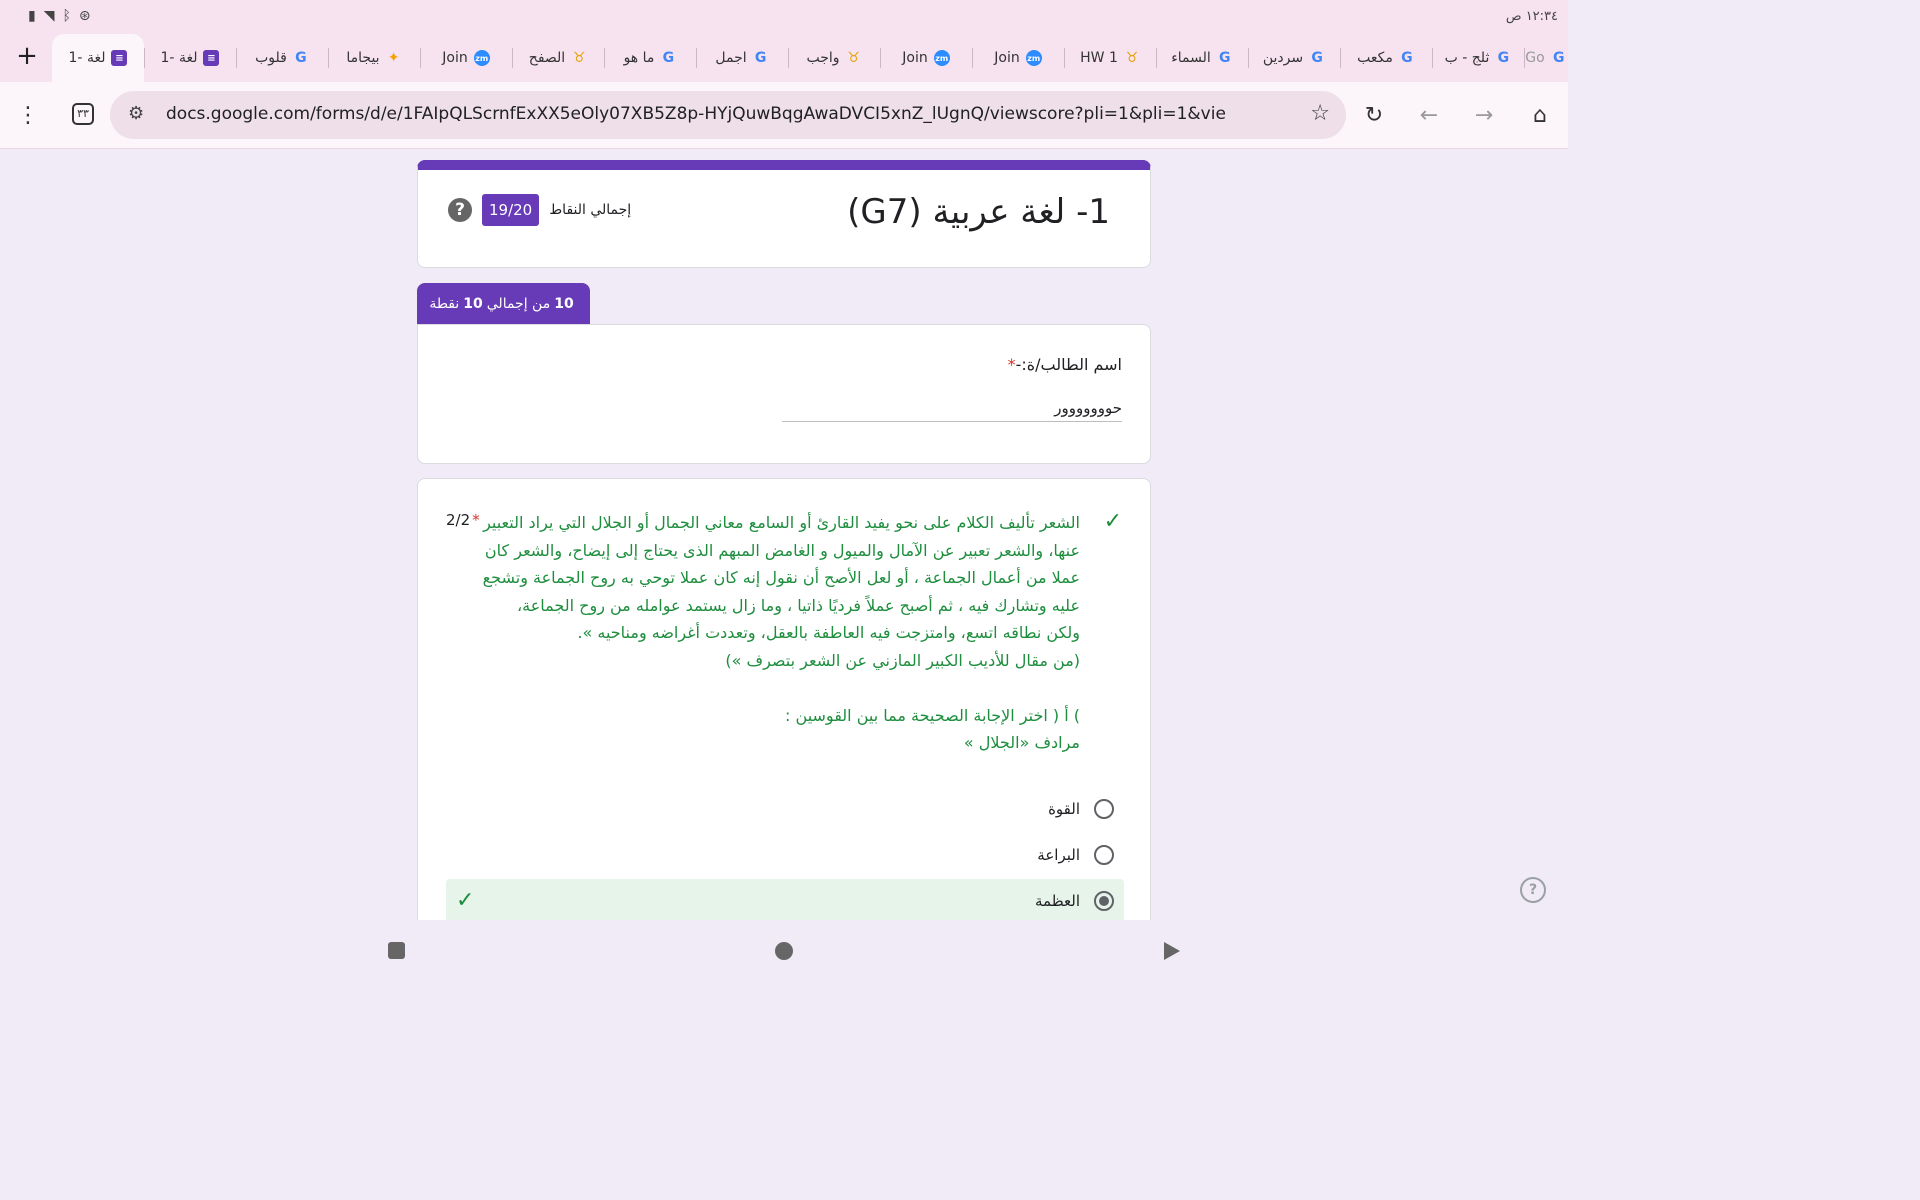 The width and height of the screenshot is (1920, 1200). Describe the element at coordinates (1467, 58) in the screenshot. I see `tab-label: ثلج - ب` at that location.